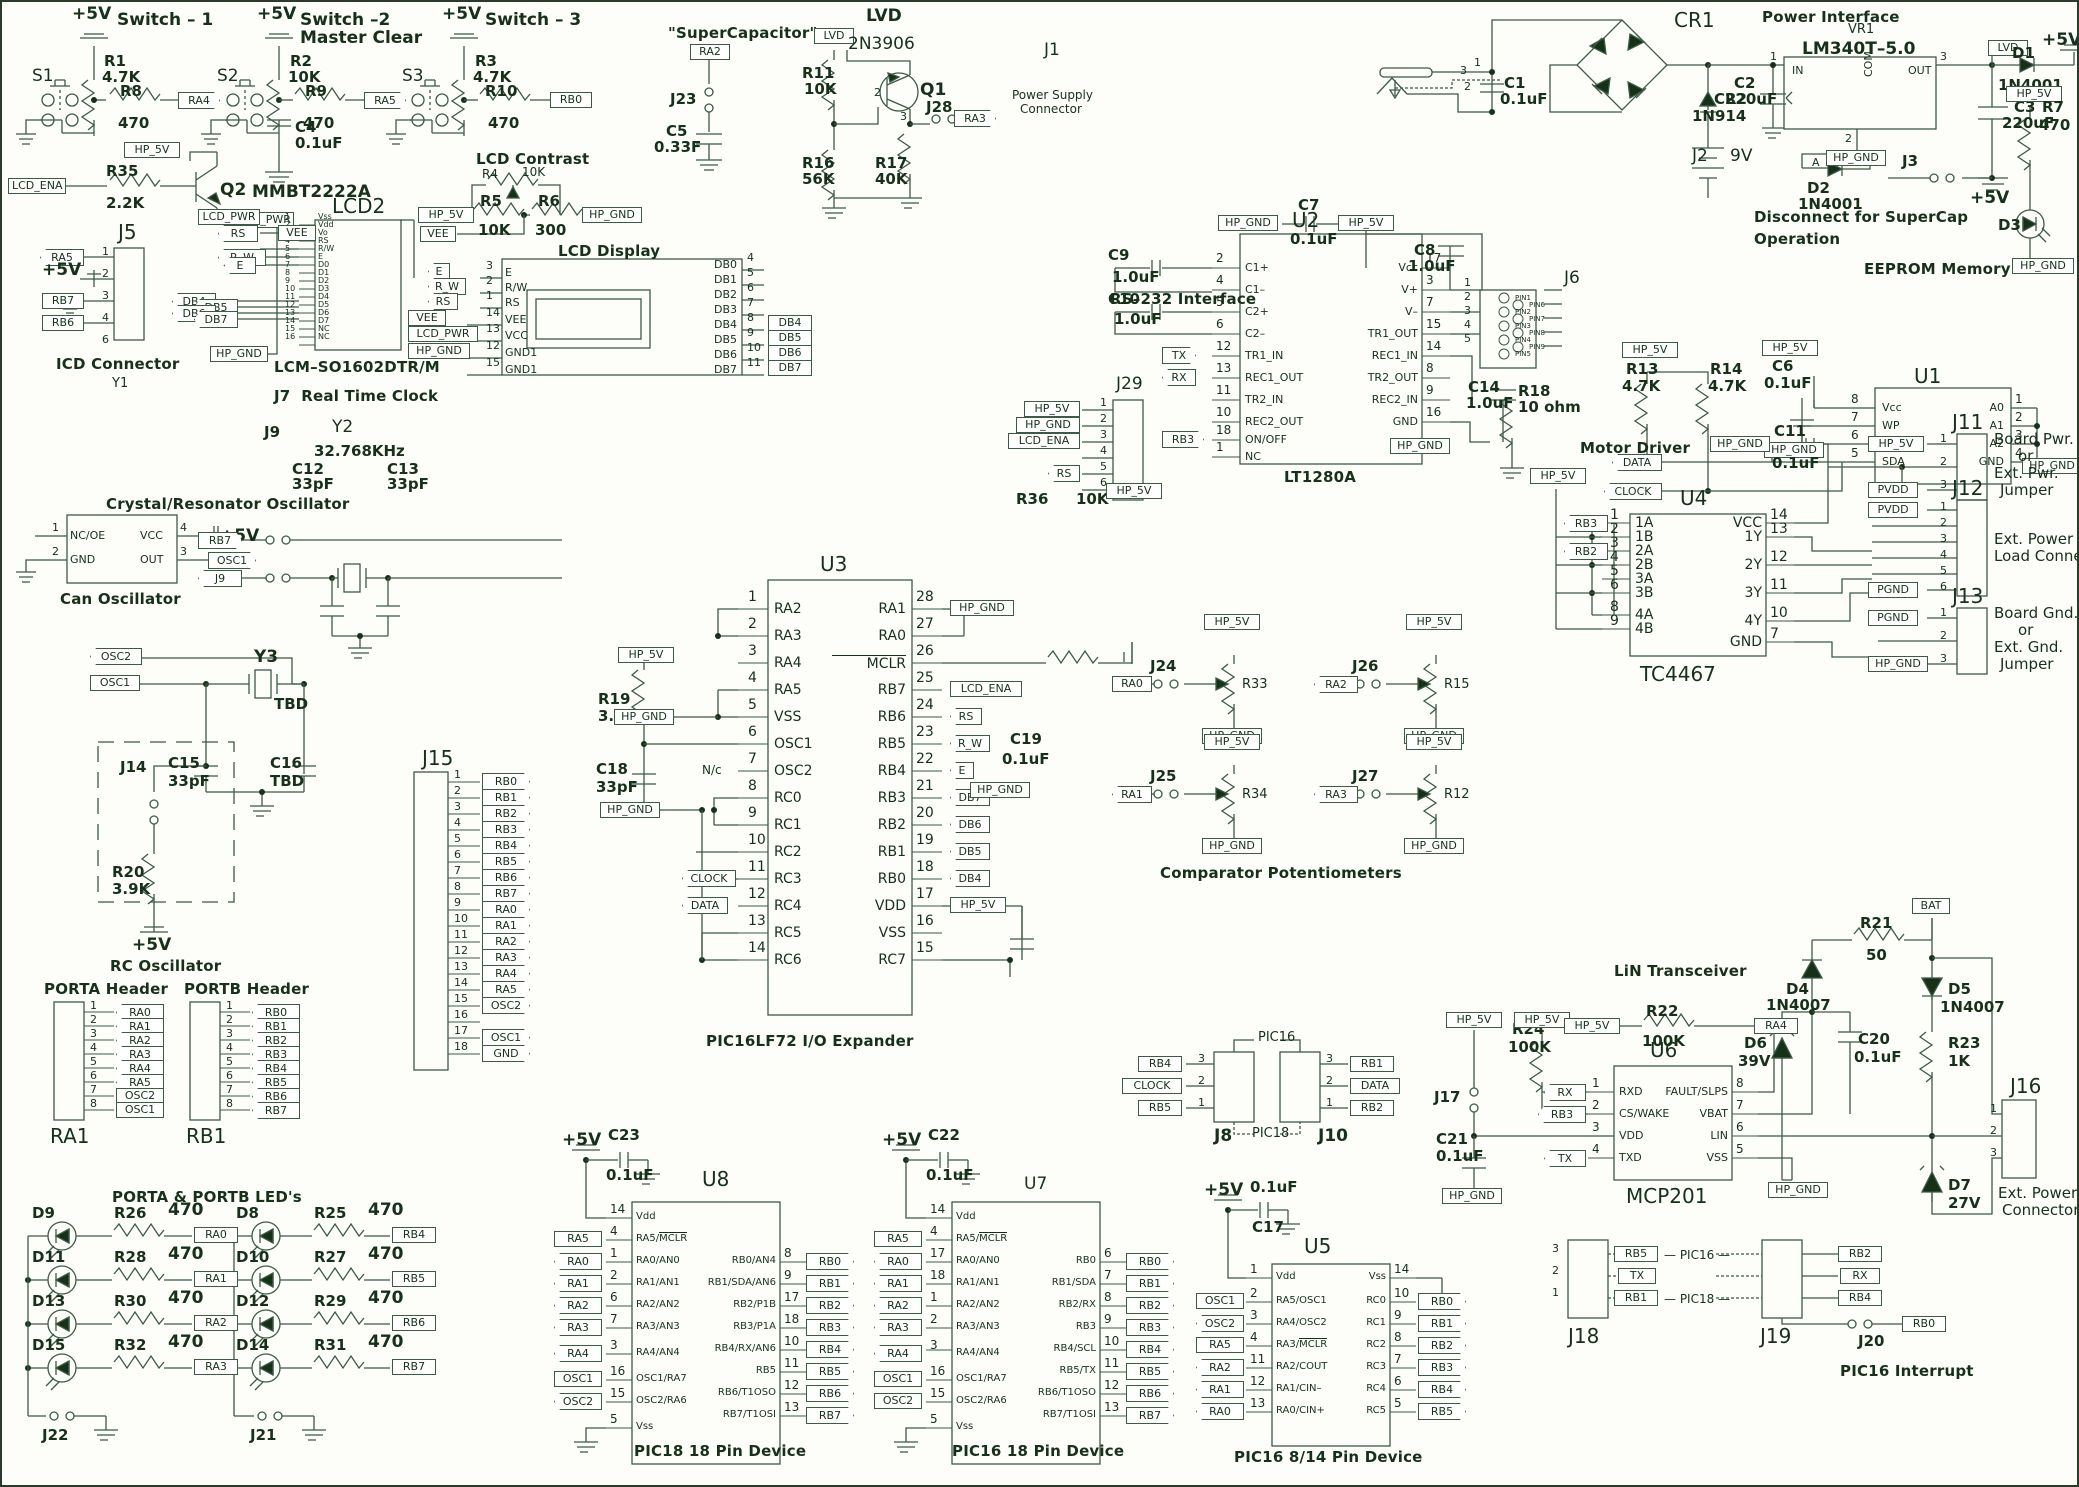 The image size is (2079, 1487). I want to click on net-tag-led-ra1: RA1, so click(216, 1279).